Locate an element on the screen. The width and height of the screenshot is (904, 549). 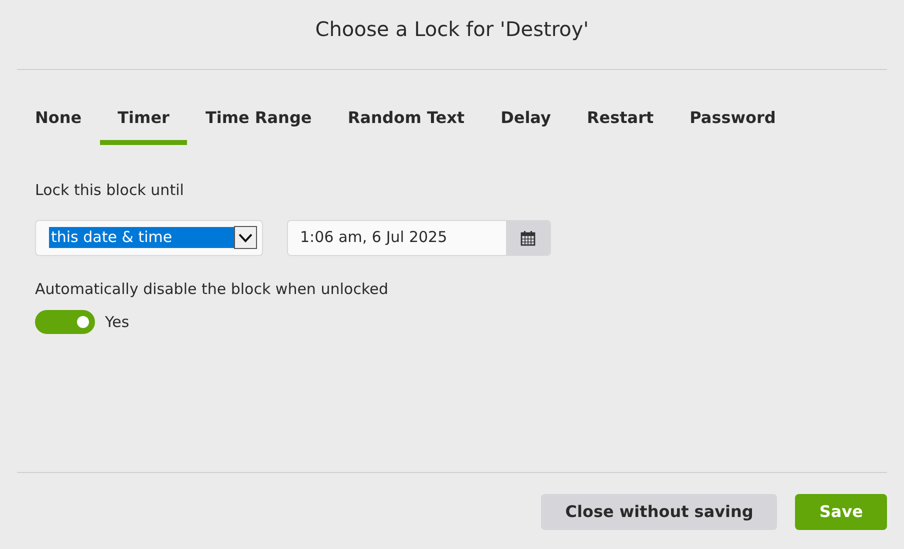
tab: Delay is located at coordinates (525, 121).